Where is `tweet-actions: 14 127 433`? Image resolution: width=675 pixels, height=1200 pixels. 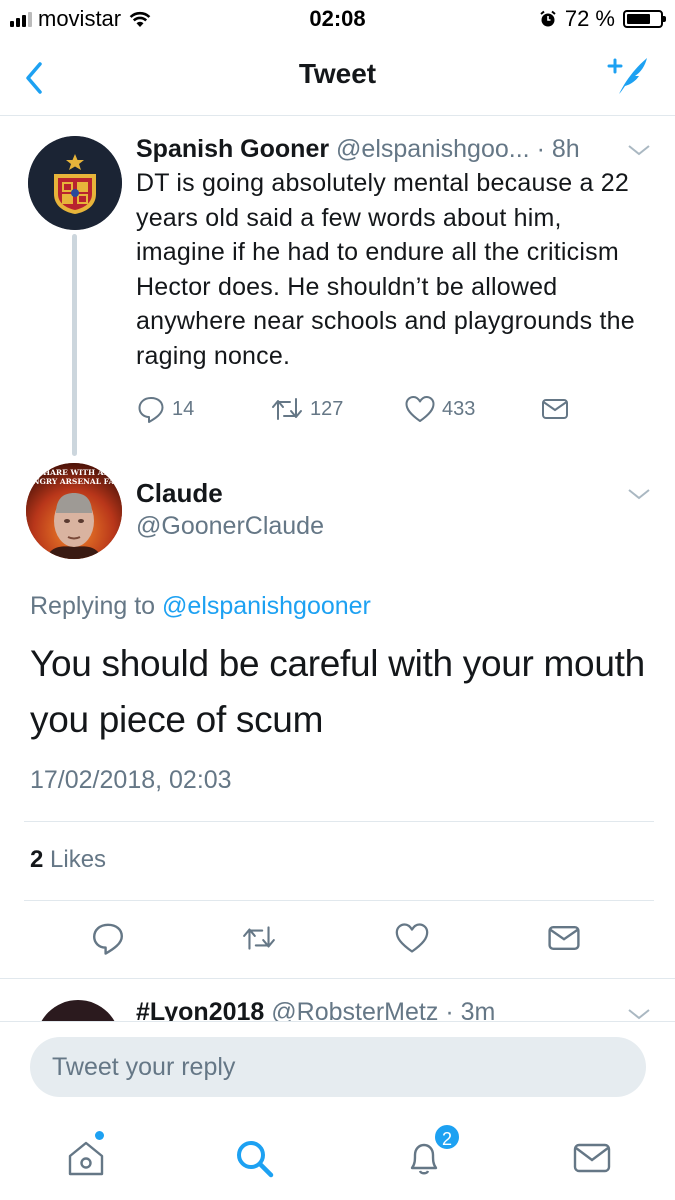
tweet-actions: 14 127 433 is located at coordinates (366, 410).